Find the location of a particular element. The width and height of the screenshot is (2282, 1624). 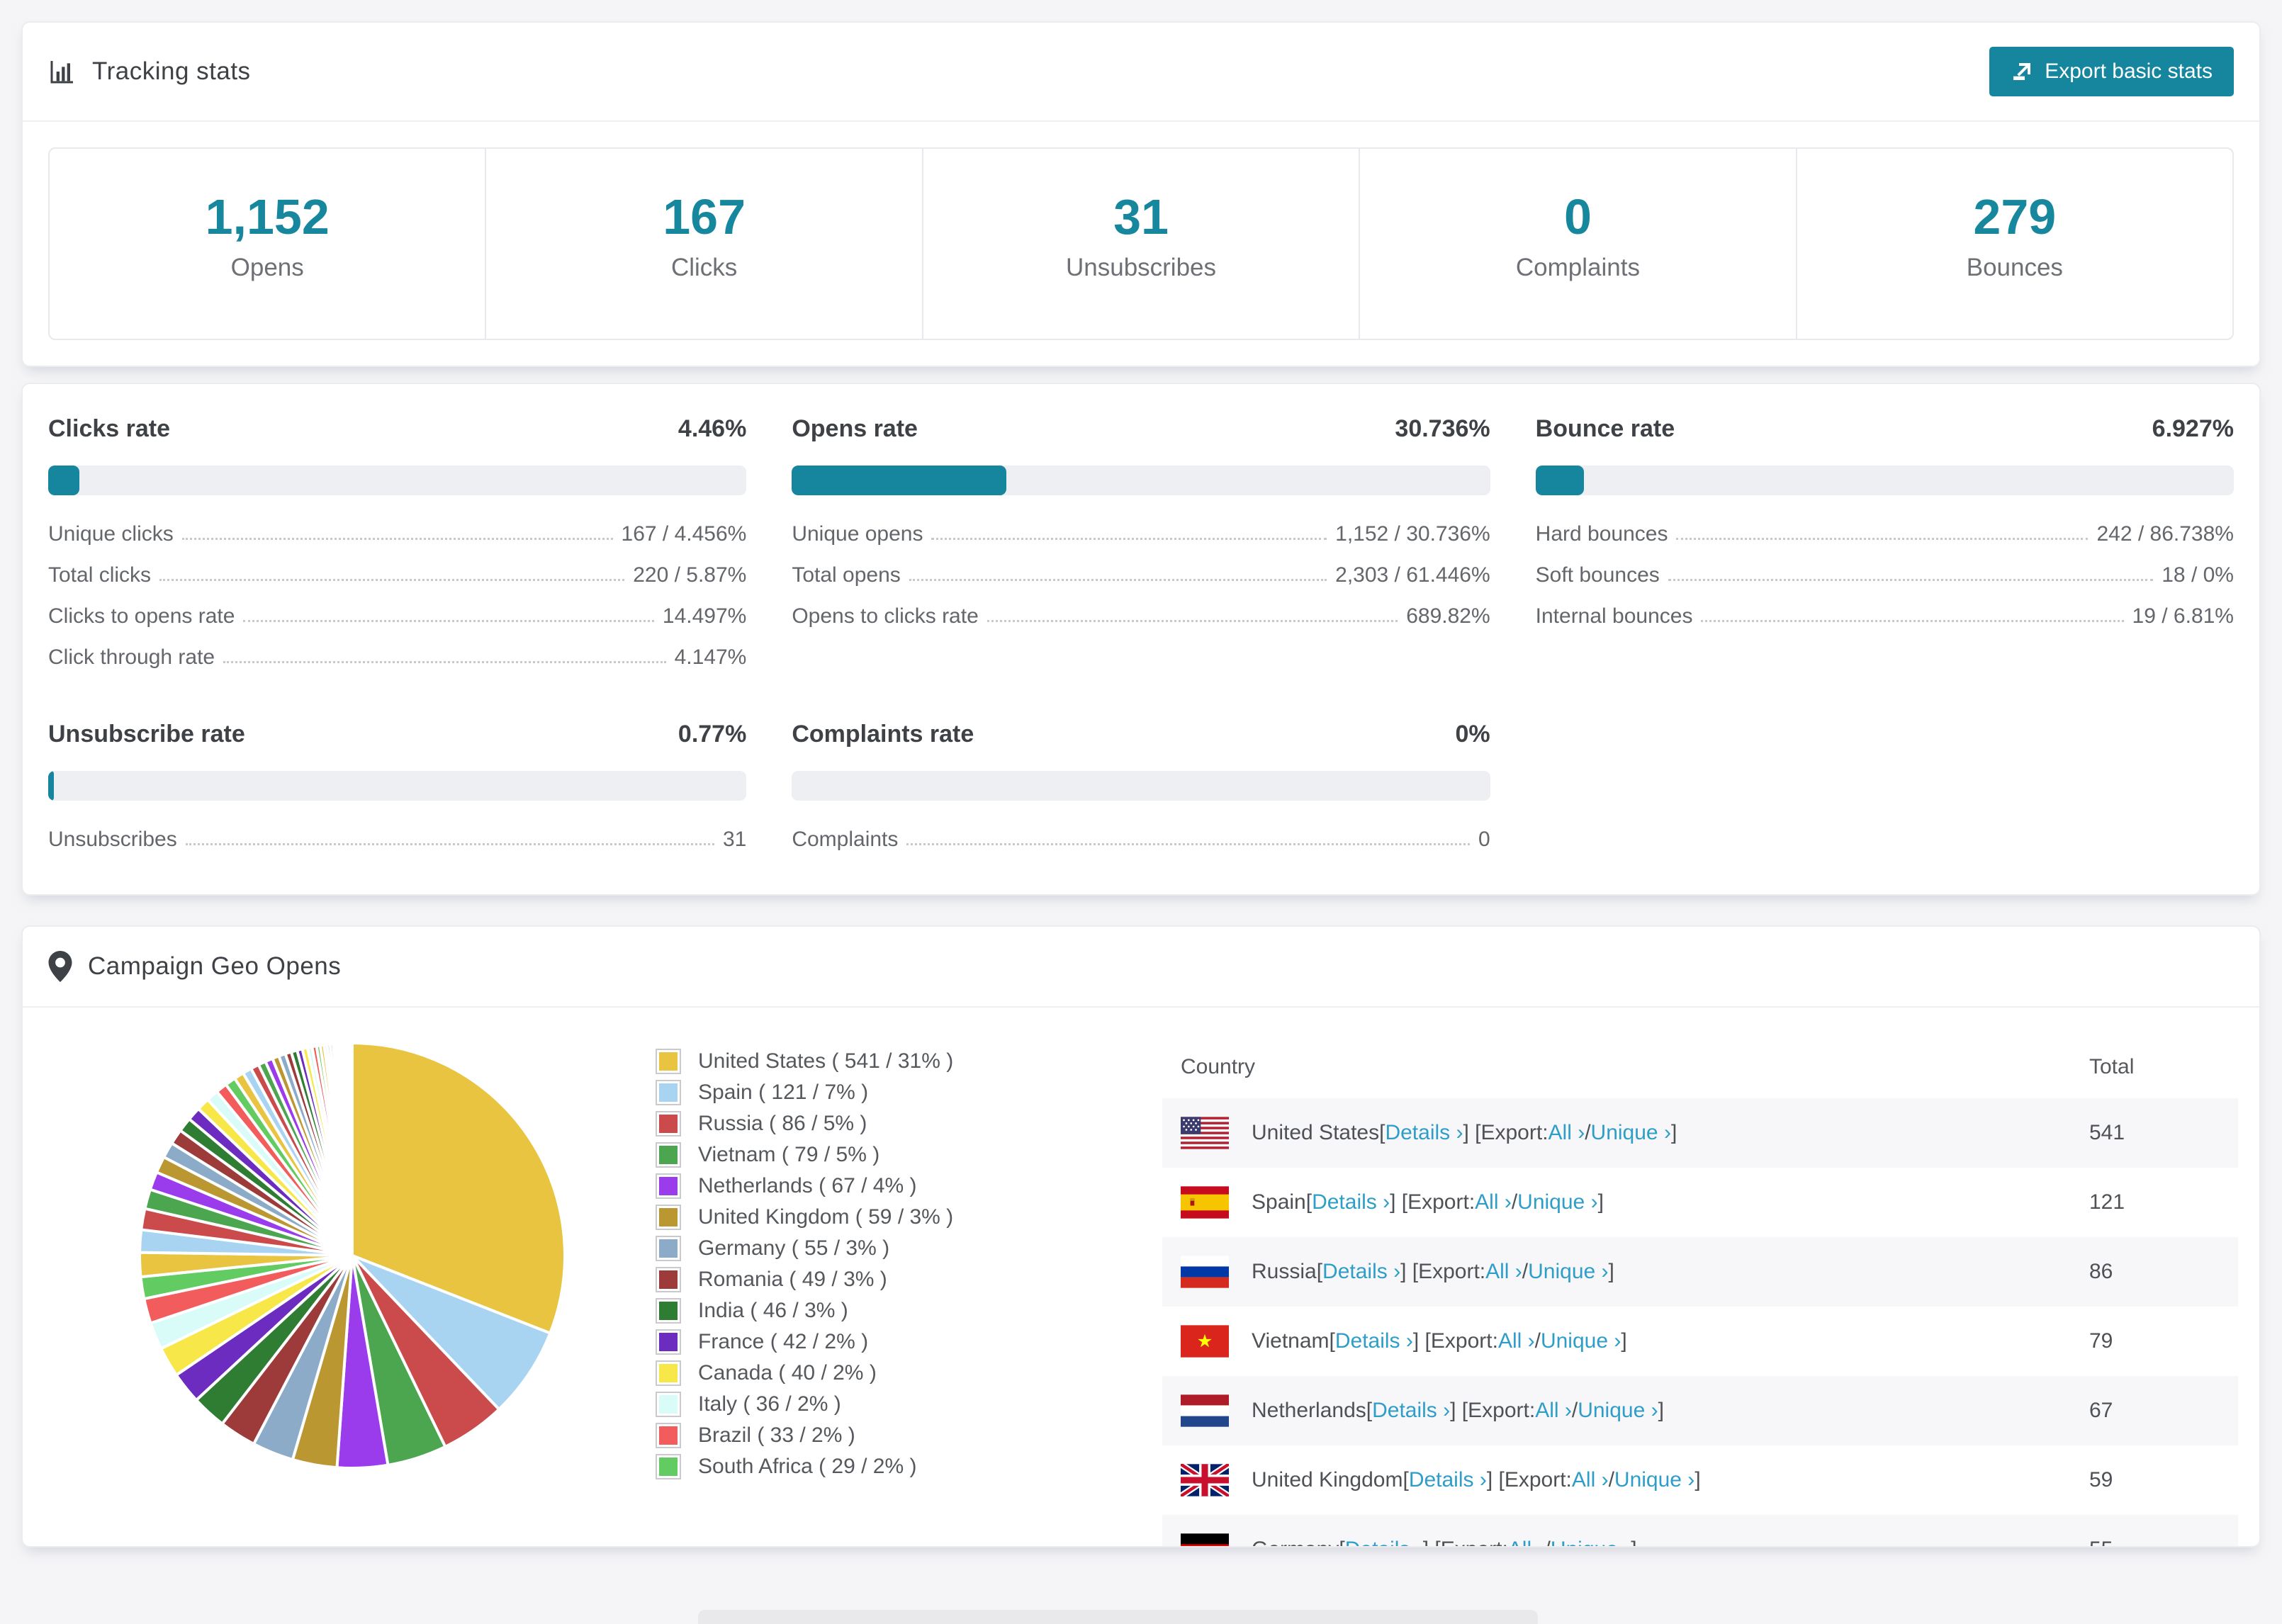

legend-item: Germany ( 55 / 3% ) is located at coordinates (863, 1248).